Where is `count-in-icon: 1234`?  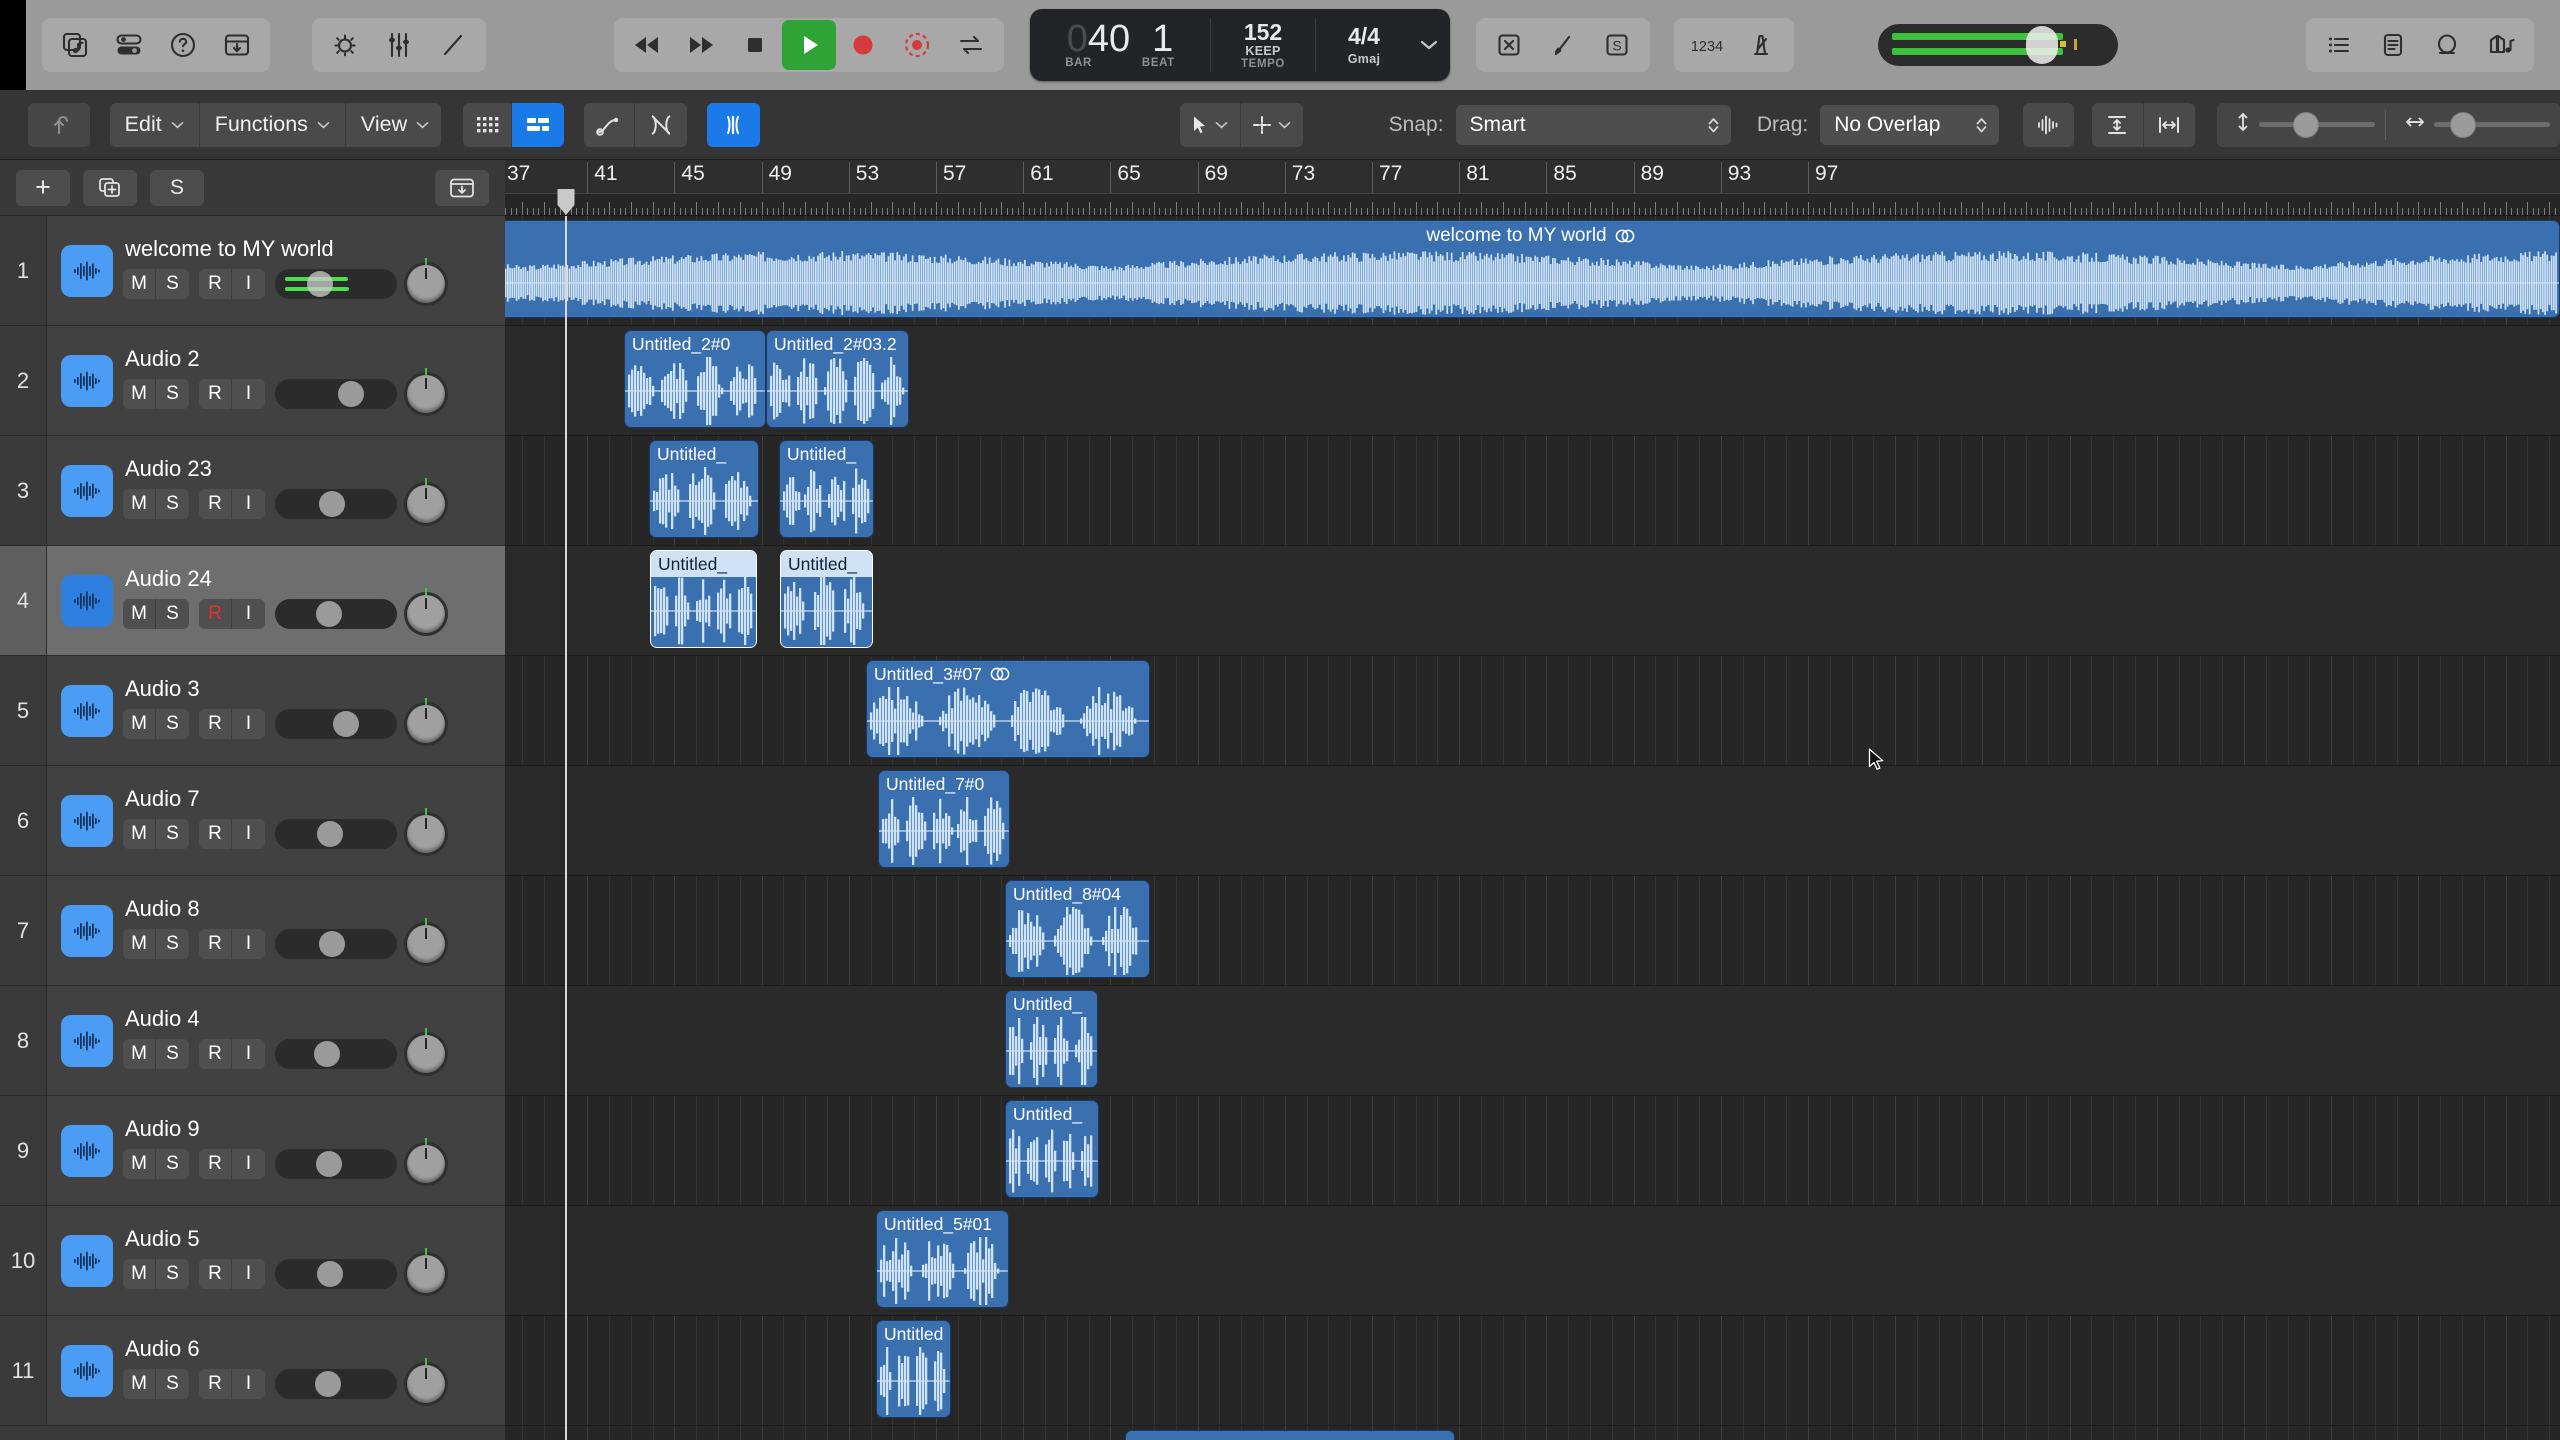
count-in-icon: 1234 is located at coordinates (1707, 45).